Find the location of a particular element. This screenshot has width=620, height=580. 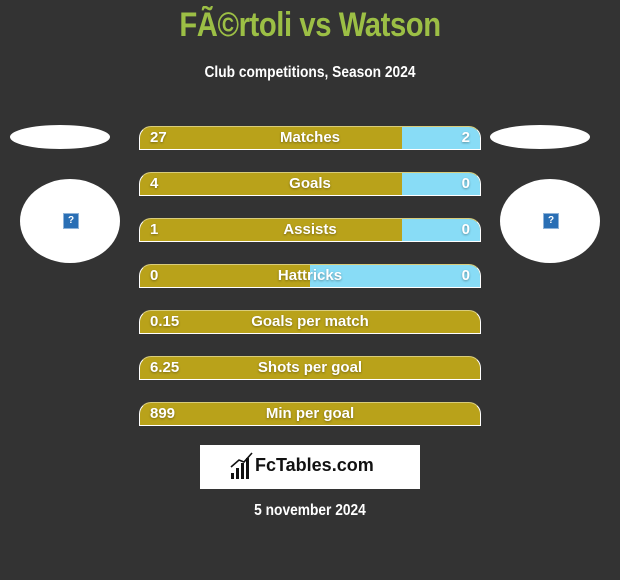

stat-row-goals-per-match: 0.15 Goals per match is located at coordinates (310, 322).